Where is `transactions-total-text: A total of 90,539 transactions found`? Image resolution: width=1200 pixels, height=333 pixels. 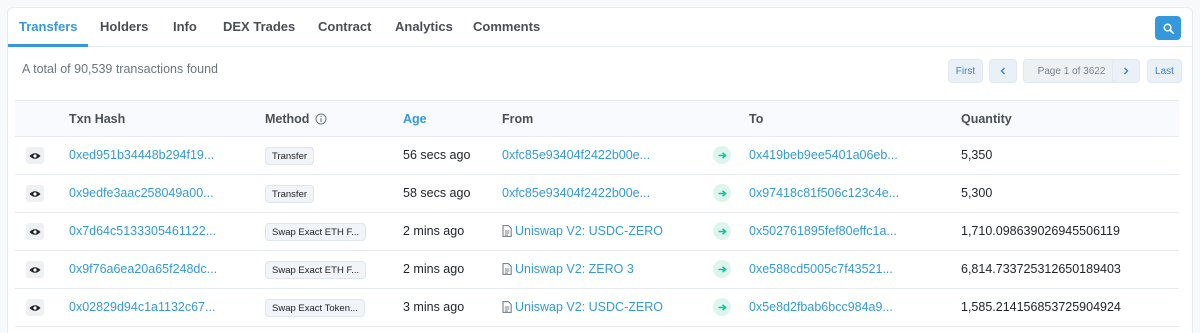
transactions-total-text: A total of 90,539 transactions found is located at coordinates (120, 69).